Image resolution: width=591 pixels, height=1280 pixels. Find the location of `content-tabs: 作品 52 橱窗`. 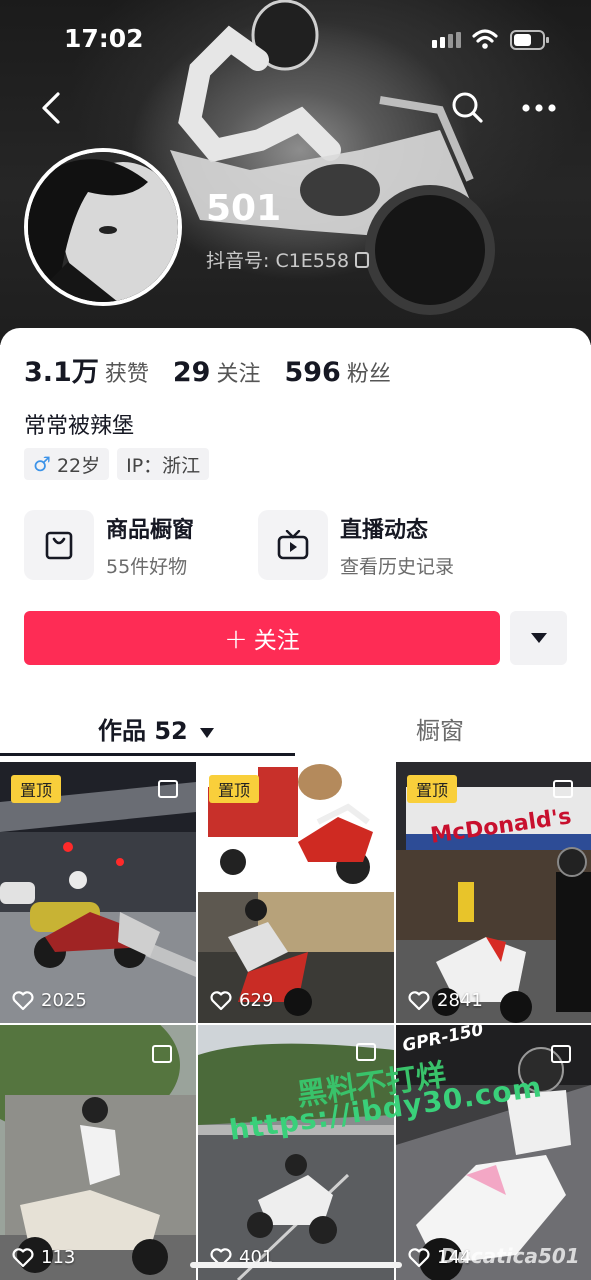

content-tabs: 作品 52 橱窗 is located at coordinates (295, 728).